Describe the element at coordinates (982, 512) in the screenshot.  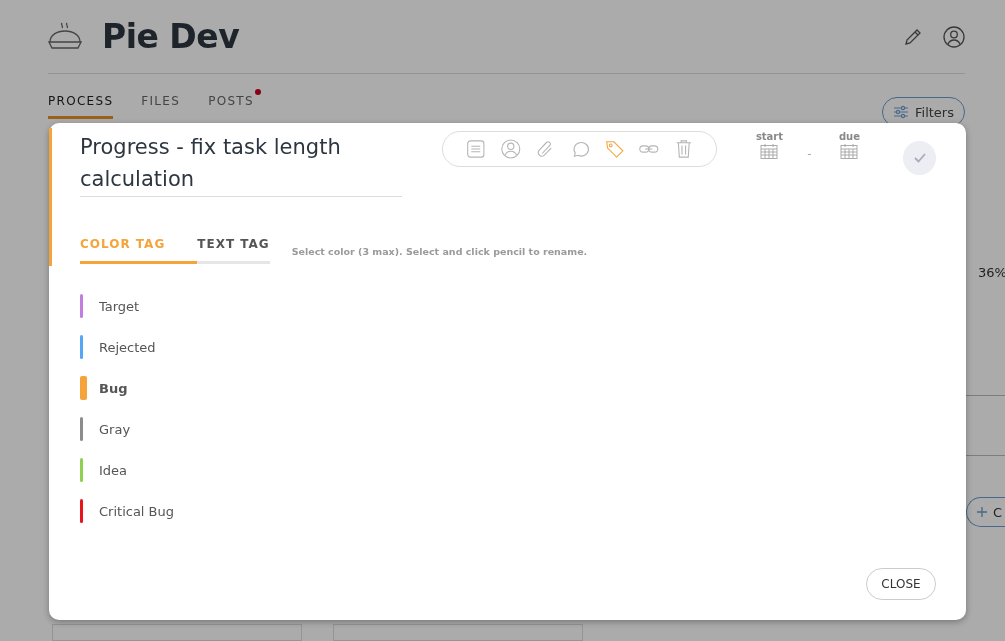
I see `plus-icon` at that location.